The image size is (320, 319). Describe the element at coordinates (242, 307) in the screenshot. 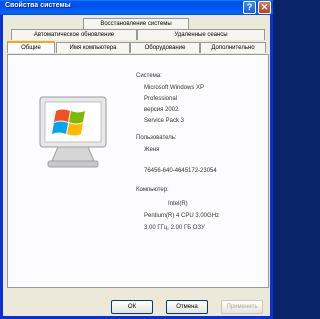

I see `apply-button: Применить` at that location.